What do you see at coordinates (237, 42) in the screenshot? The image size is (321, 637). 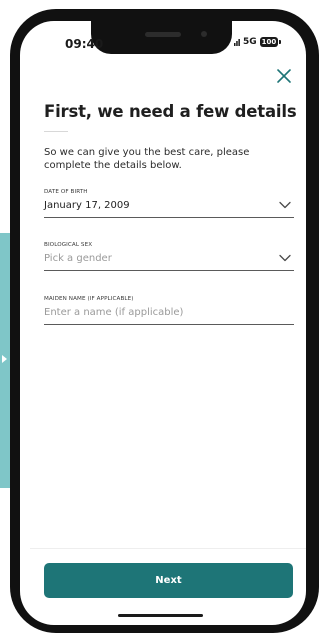 I see `signal-icon` at bounding box center [237, 42].